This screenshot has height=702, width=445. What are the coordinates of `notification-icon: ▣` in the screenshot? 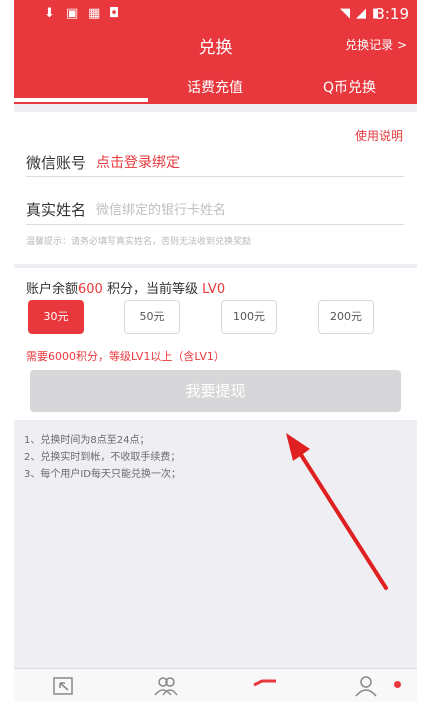 It's located at (72, 13).